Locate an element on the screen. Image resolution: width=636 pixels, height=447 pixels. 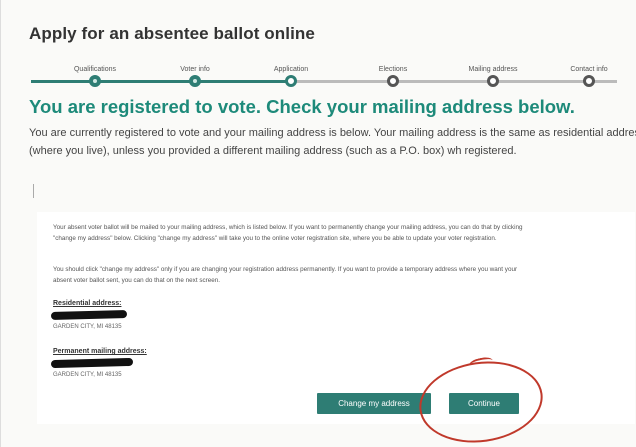
text-cursor is located at coordinates (33, 191).